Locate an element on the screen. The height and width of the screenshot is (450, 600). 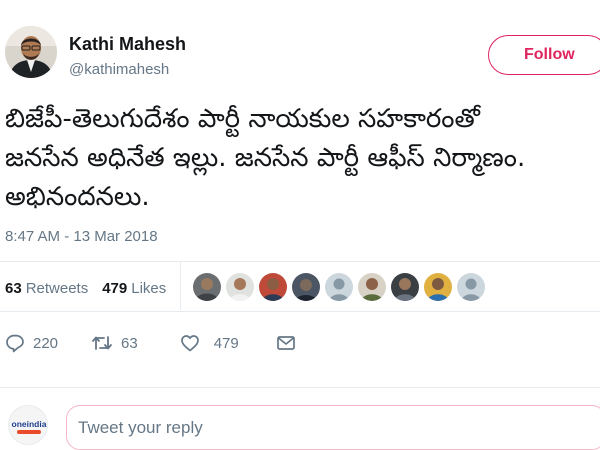
reply-action: 220 is located at coordinates (31, 343).